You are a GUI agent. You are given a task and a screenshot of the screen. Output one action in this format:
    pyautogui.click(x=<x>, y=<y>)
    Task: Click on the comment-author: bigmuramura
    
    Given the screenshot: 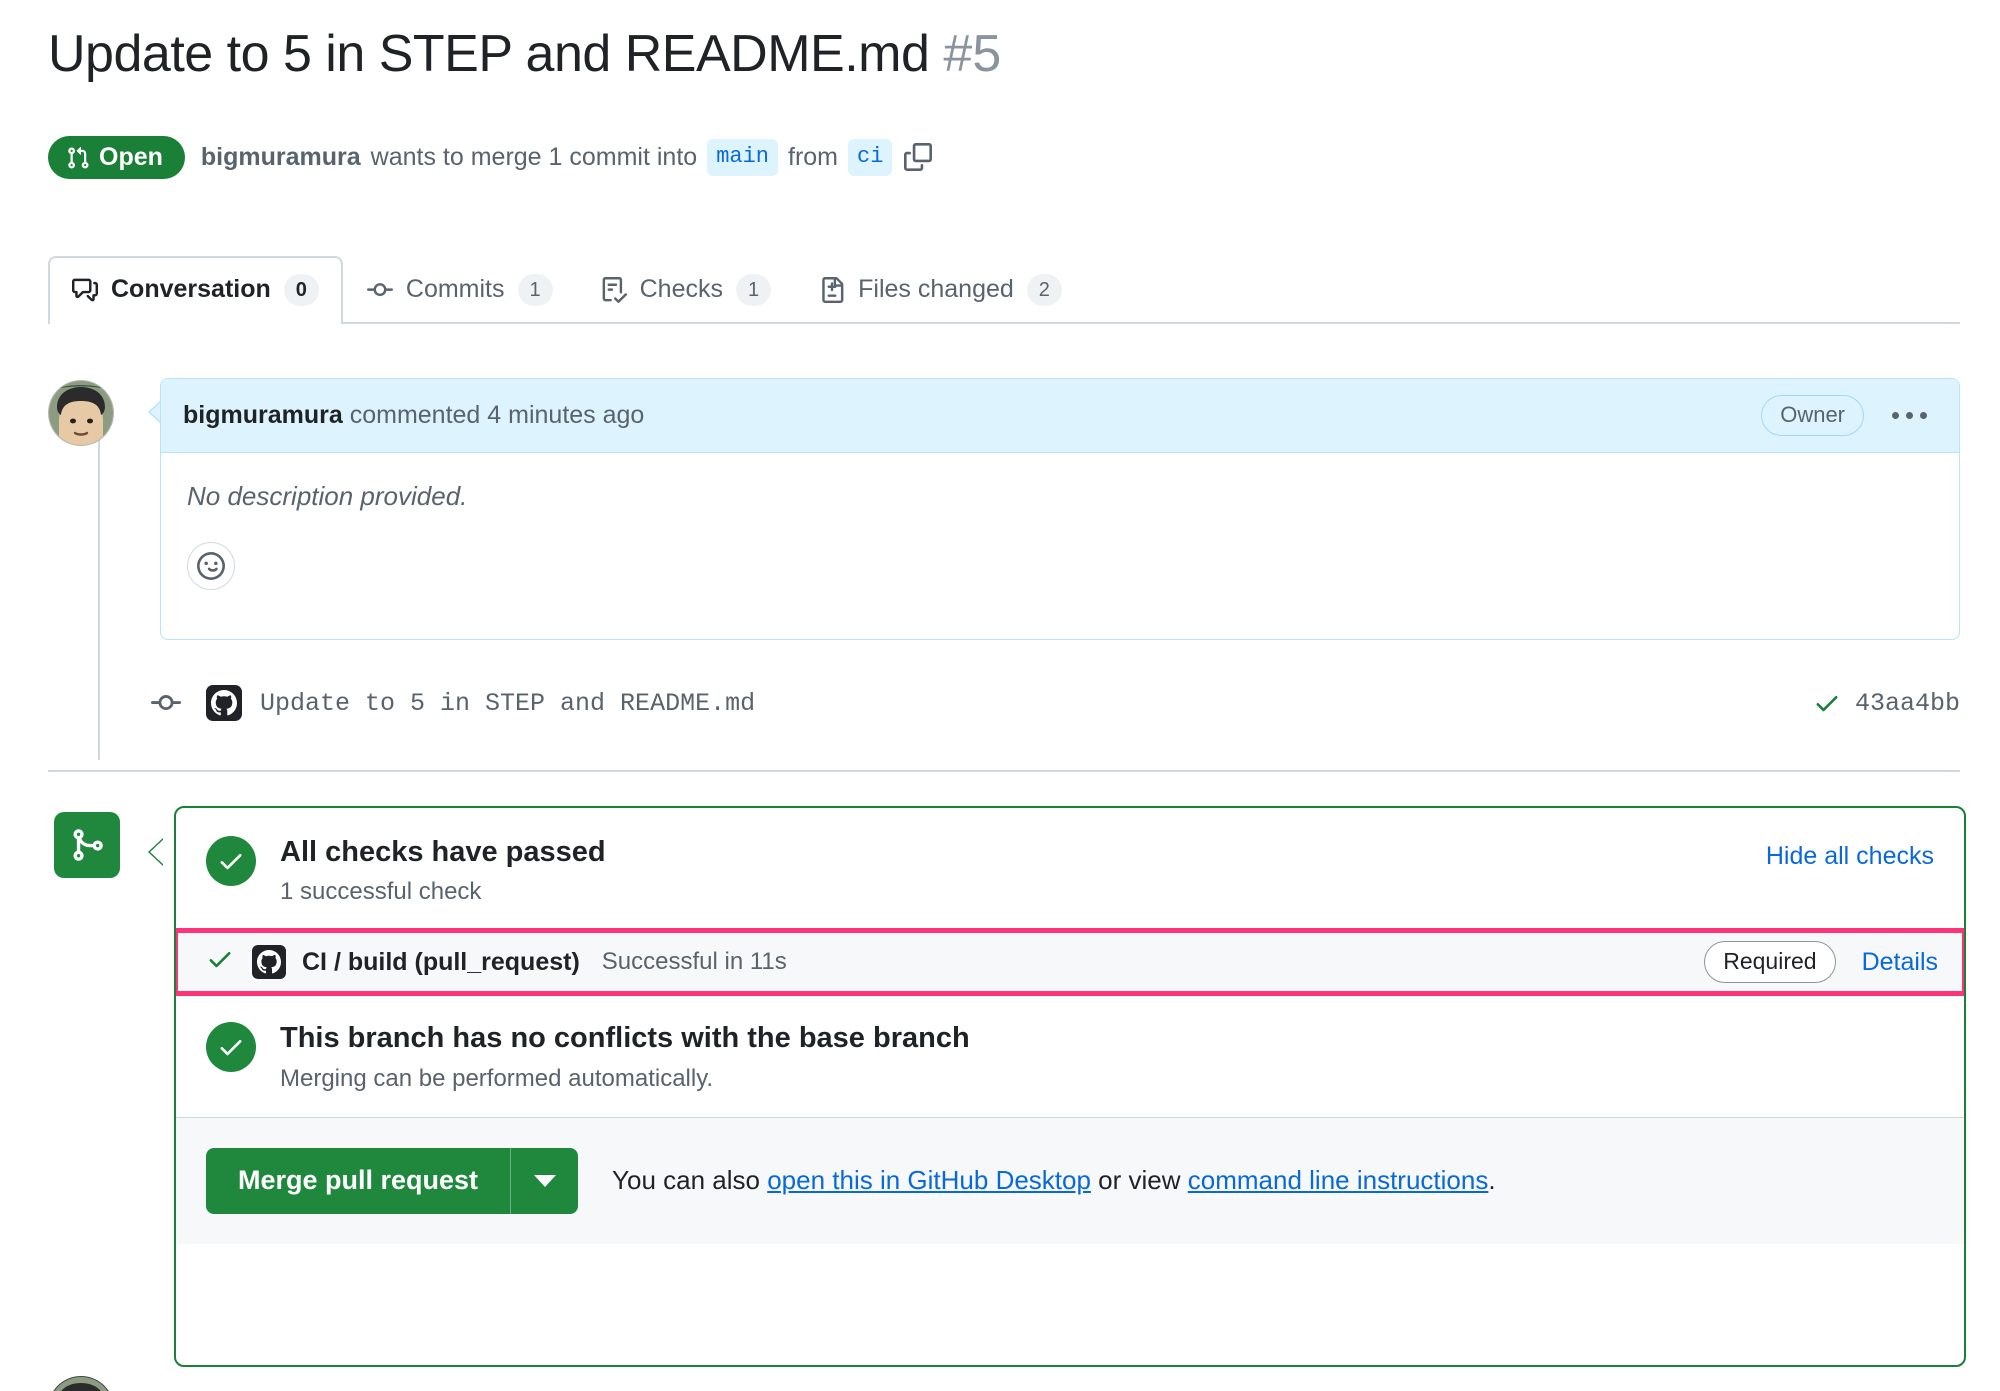 What is the action you would take?
    pyautogui.click(x=263, y=415)
    